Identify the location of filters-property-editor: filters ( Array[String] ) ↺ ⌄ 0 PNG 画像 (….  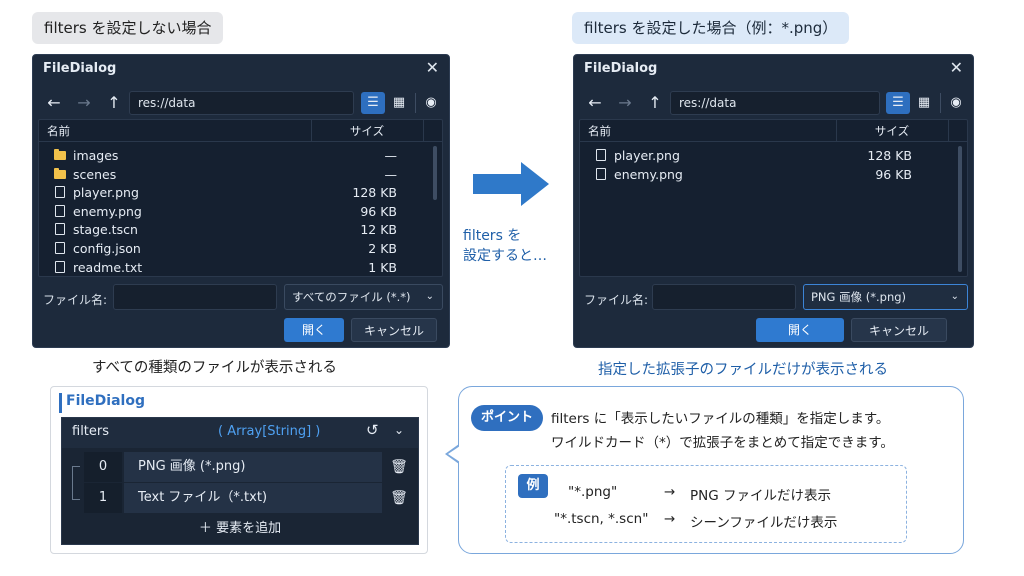
(240, 481).